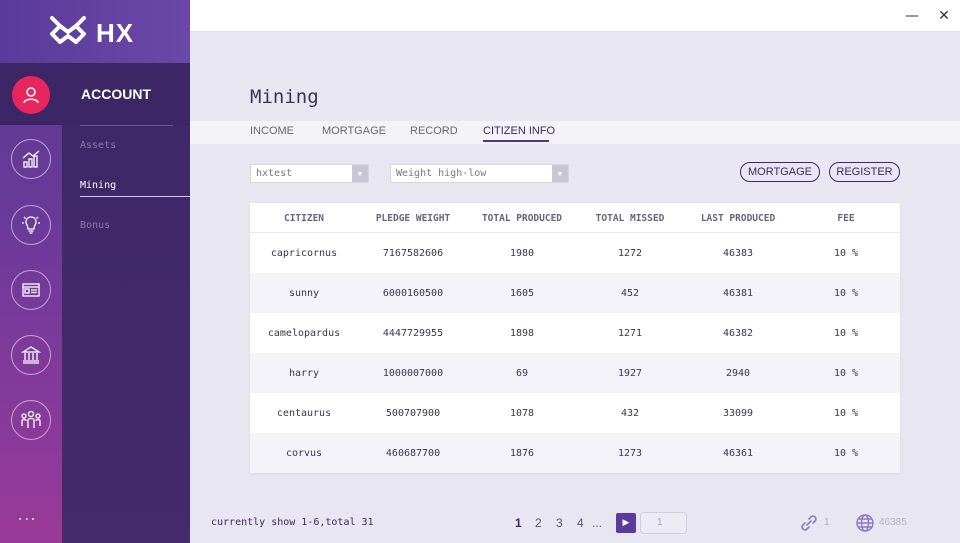  I want to click on logo-area: HX, so click(95, 31).